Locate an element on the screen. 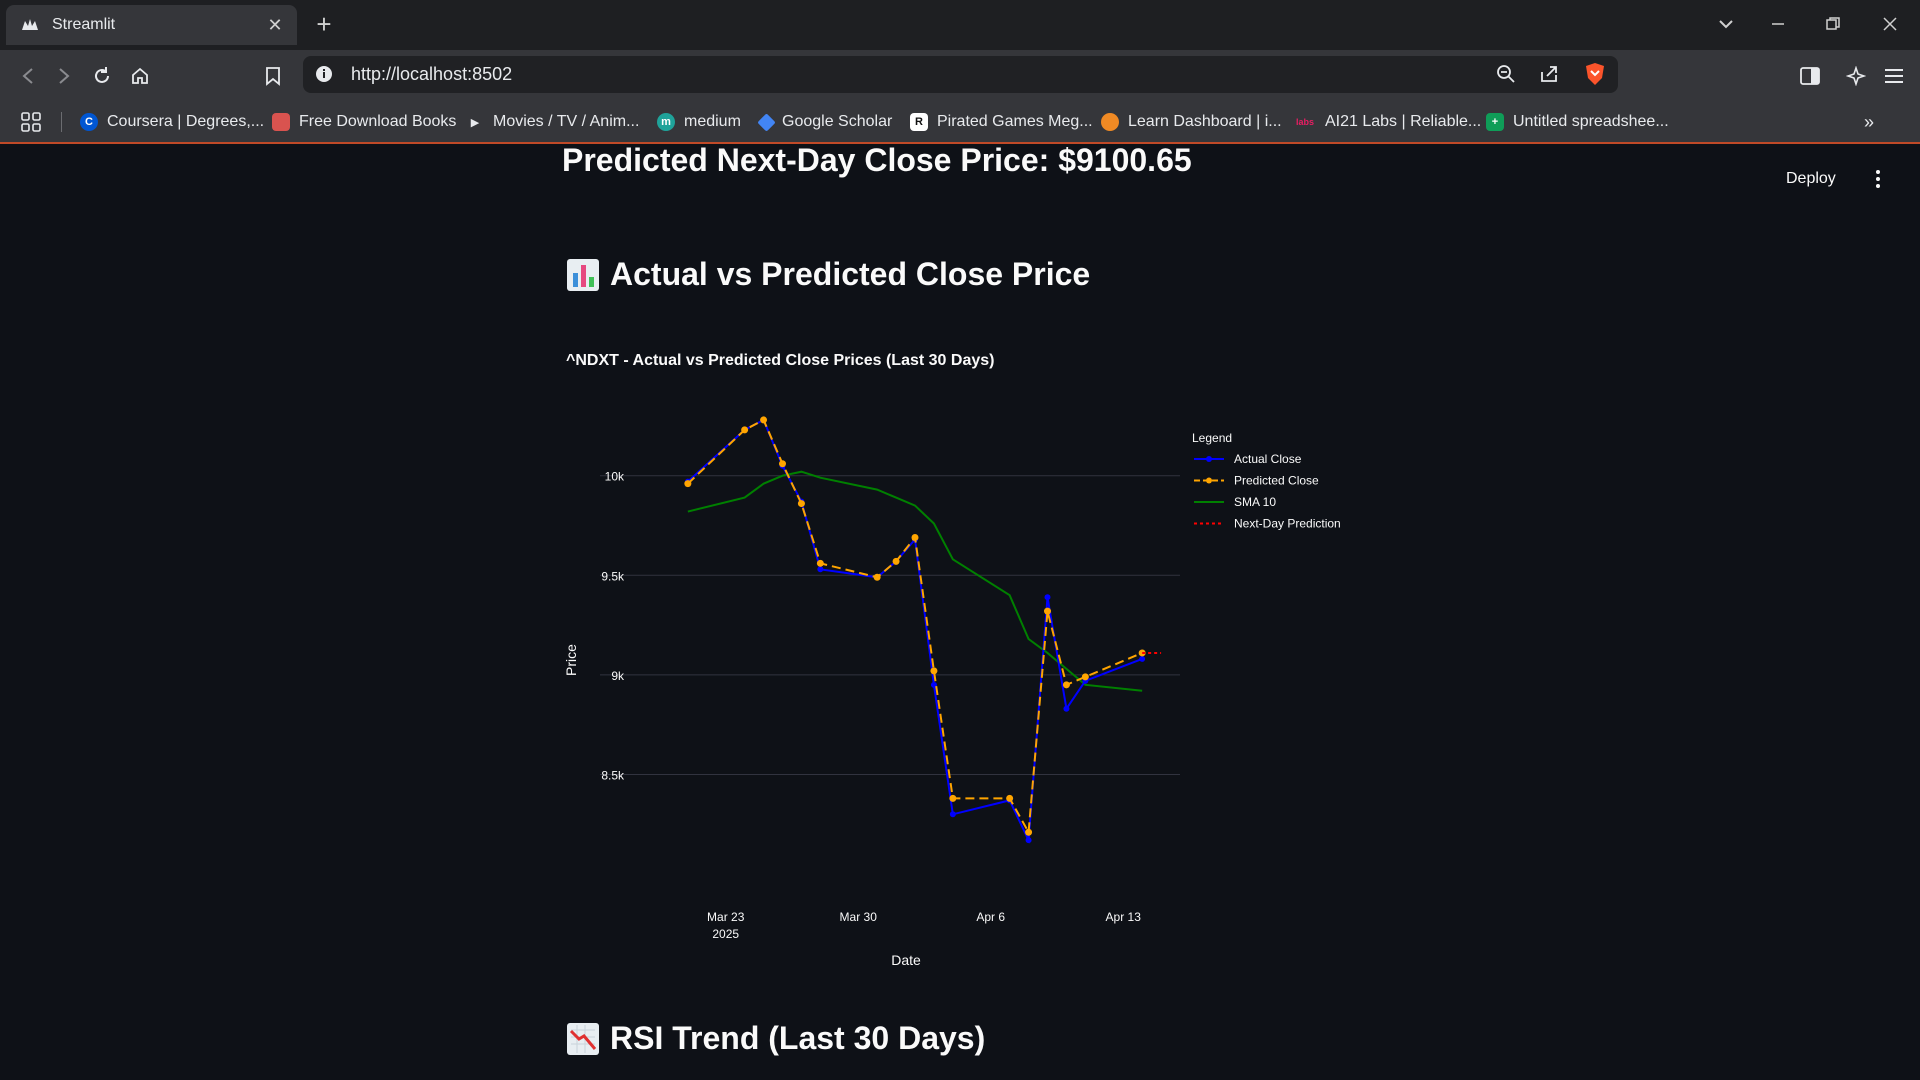  section-heading: RSI Trend (Last 30 Days) is located at coordinates (775, 1038).